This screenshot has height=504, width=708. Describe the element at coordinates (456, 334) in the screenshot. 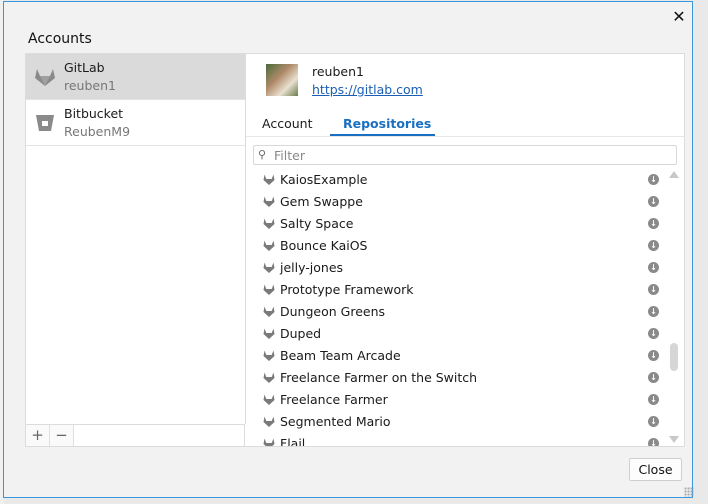

I see `repository-item: Duped ↓` at that location.